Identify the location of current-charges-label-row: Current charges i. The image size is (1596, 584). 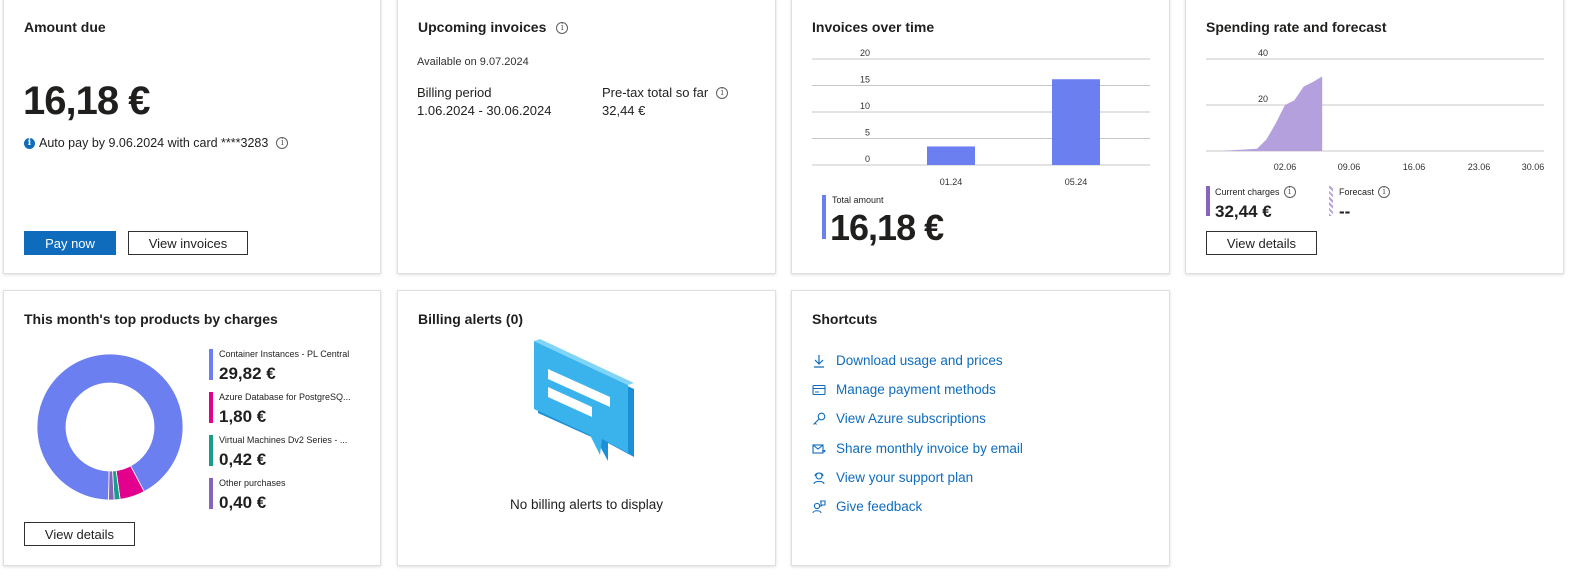
(1255, 192).